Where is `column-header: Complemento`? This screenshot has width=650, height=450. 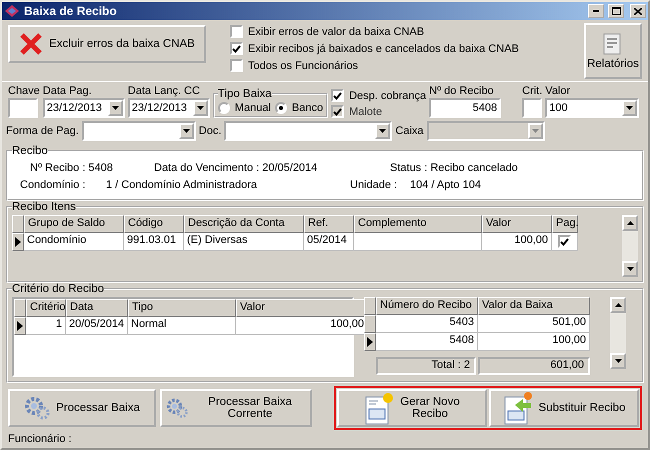
column-header: Complemento is located at coordinates (418, 224).